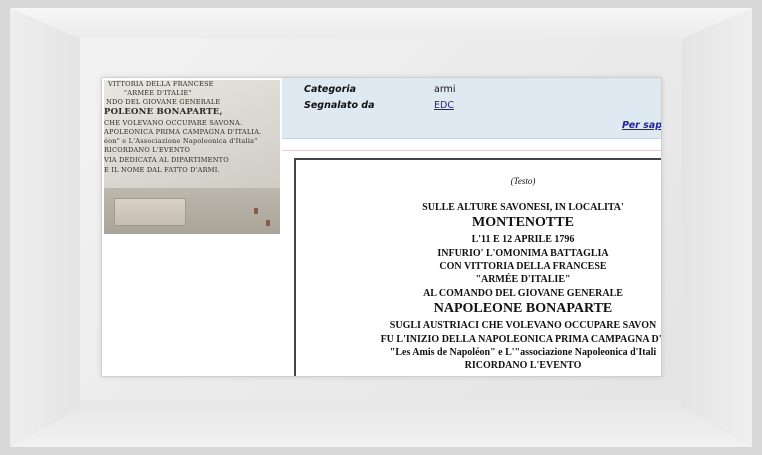  What do you see at coordinates (523, 293) in the screenshot?
I see `text-line: AL COMANDO DEL GIOVANE GENERALE` at bounding box center [523, 293].